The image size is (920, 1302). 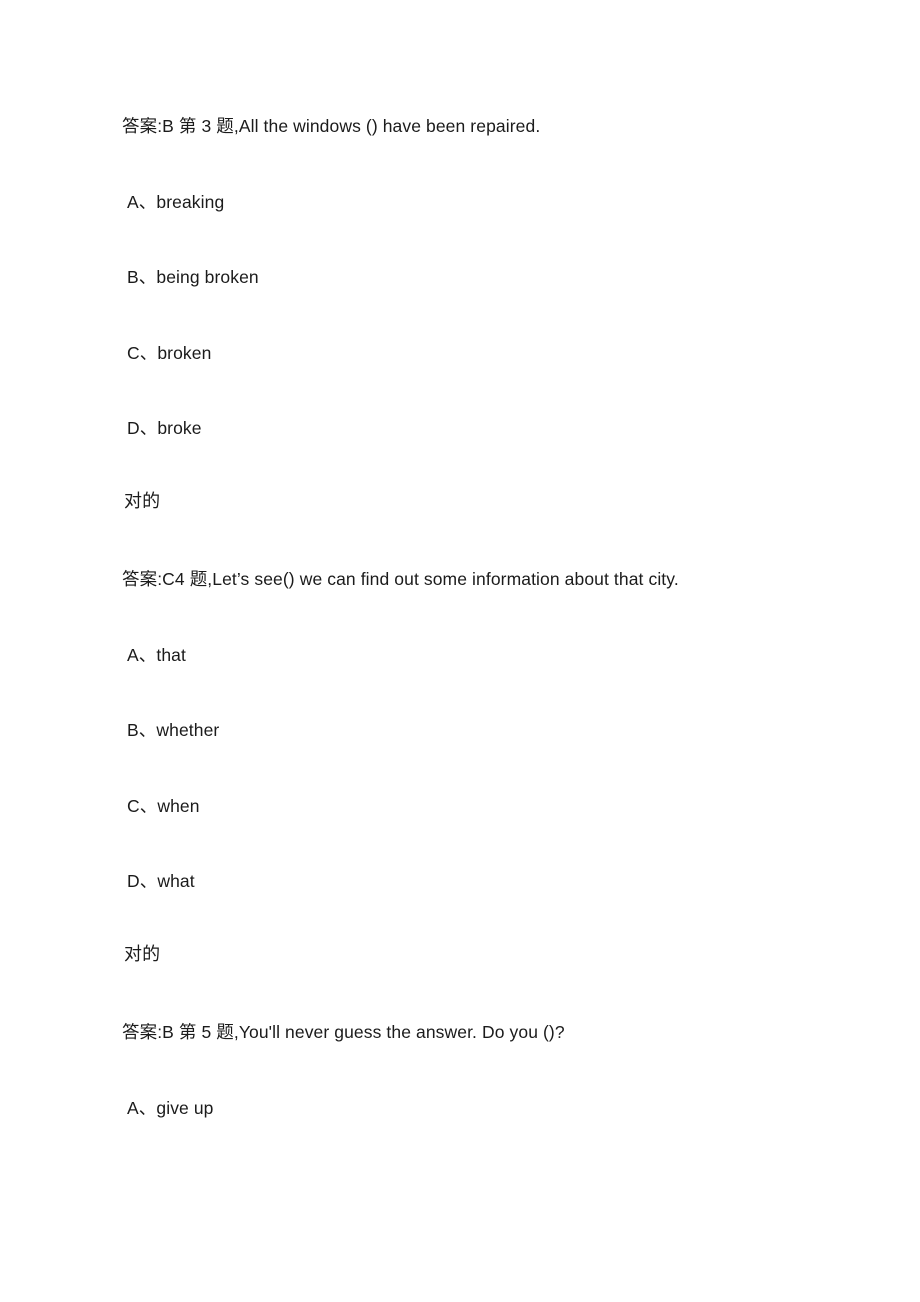 I want to click on option-text: breaking, so click(x=190, y=202).